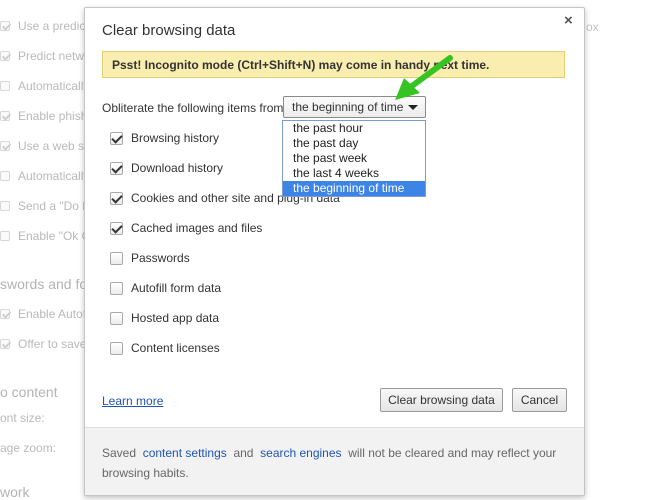 The image size is (663, 500). What do you see at coordinates (54, 116) in the screenshot?
I see `bg-row-label: Enable phishi` at bounding box center [54, 116].